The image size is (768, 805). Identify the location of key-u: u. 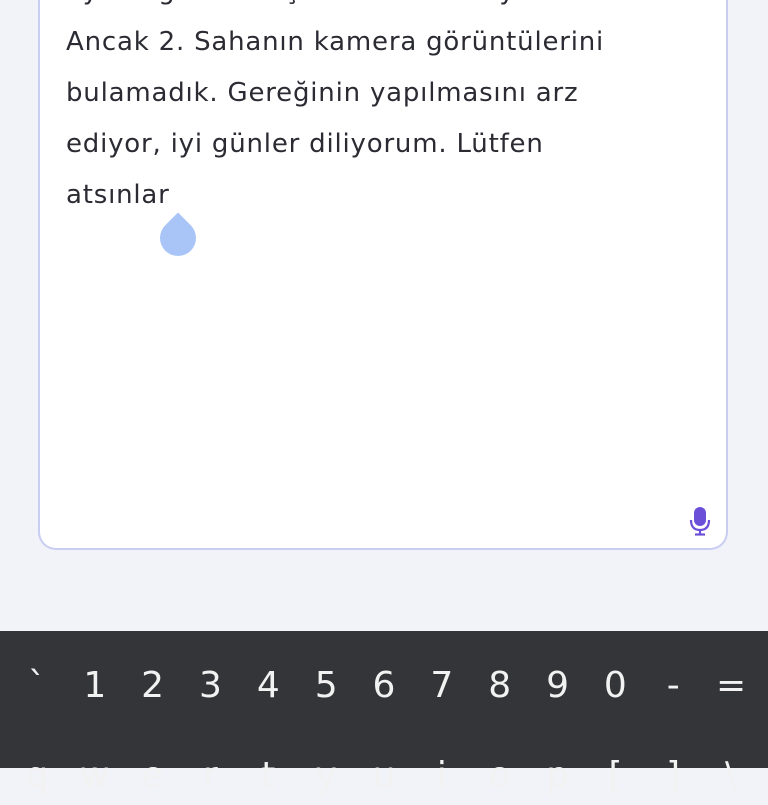
(384, 775).